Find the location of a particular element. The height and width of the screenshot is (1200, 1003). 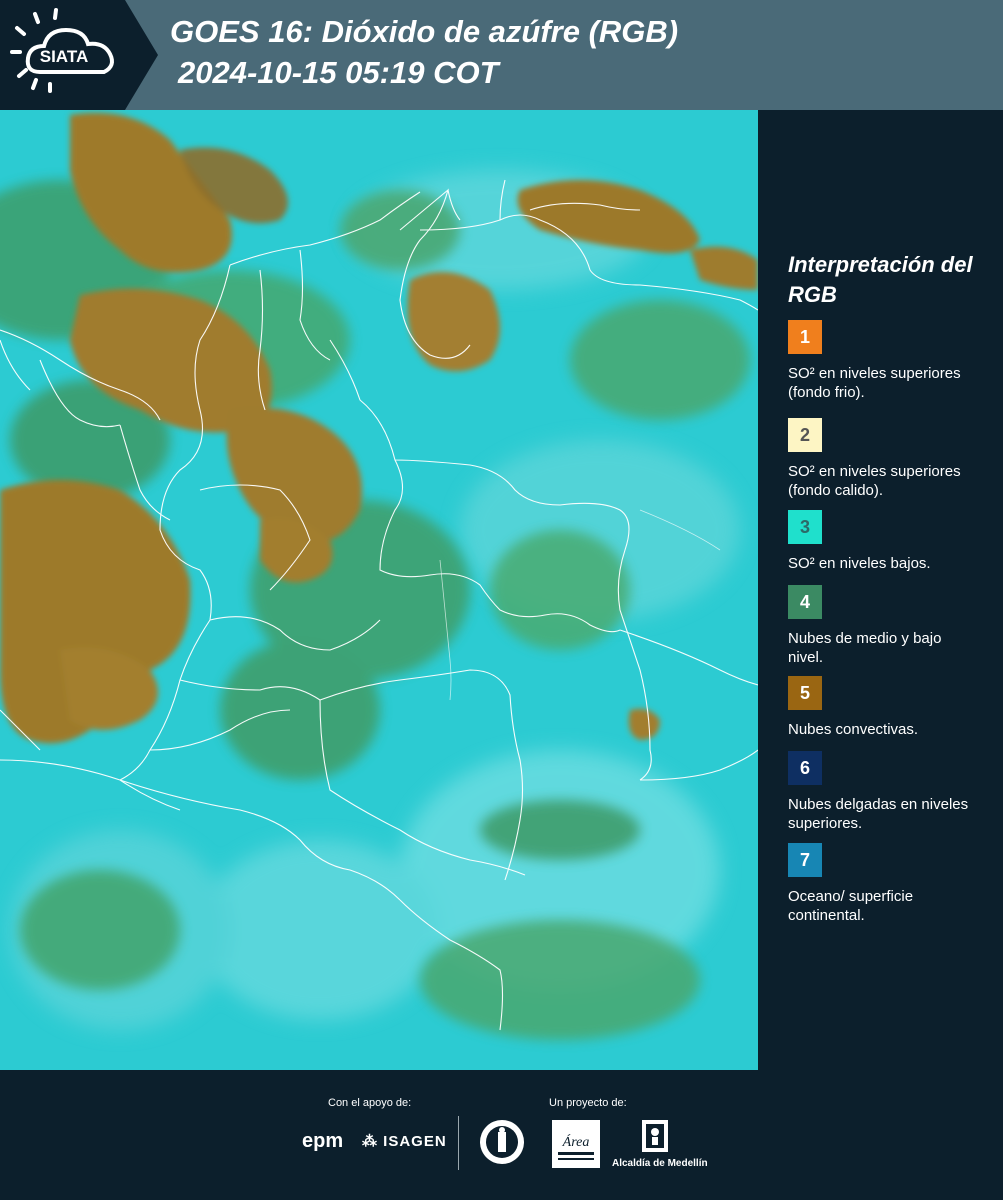

legend-label: Oceano/ superficie continental. is located at coordinates (851, 906).